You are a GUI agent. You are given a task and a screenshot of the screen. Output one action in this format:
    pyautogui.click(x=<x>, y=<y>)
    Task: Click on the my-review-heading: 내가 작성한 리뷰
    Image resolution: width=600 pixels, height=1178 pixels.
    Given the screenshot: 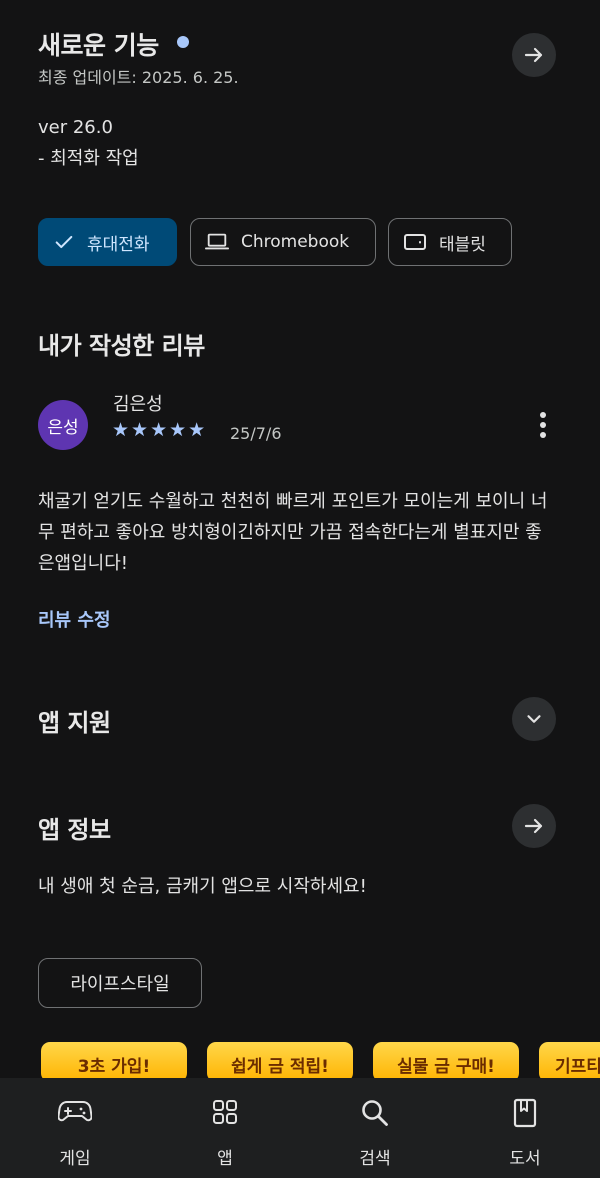 What is the action you would take?
    pyautogui.click(x=121, y=346)
    